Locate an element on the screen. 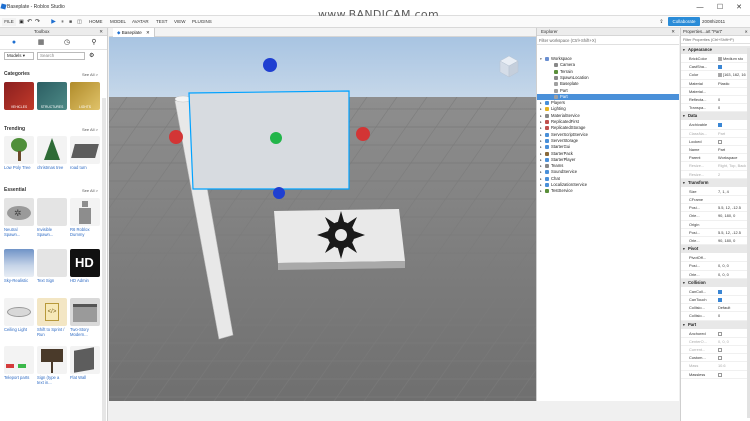 The height and width of the screenshot is (421, 750). essential-item: Ceiling Light is located at coordinates (19, 315).